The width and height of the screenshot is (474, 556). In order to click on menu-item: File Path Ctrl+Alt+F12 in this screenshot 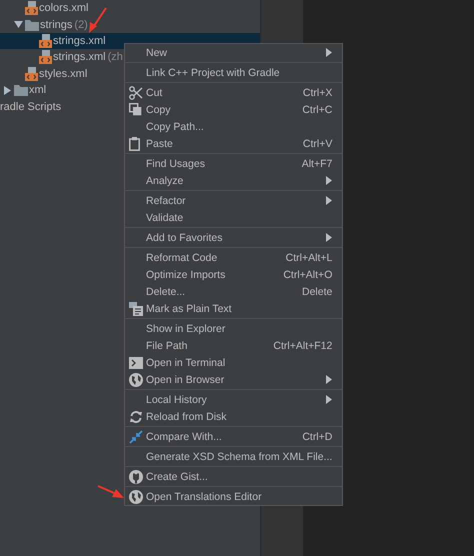, I will do `click(233, 345)`.